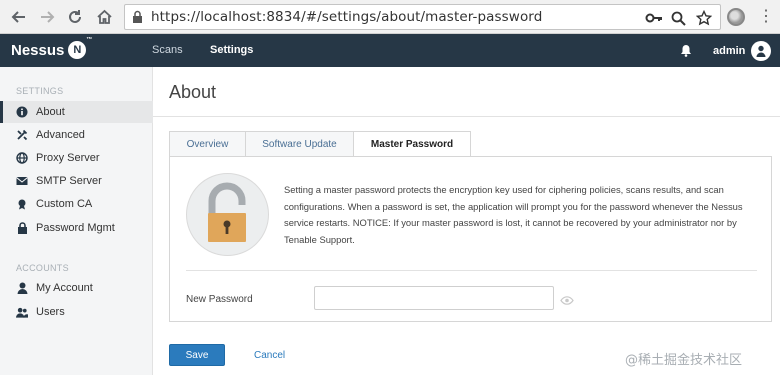 The image size is (780, 375). I want to click on sidebar-section-settings: SETTINGS, so click(40, 91).